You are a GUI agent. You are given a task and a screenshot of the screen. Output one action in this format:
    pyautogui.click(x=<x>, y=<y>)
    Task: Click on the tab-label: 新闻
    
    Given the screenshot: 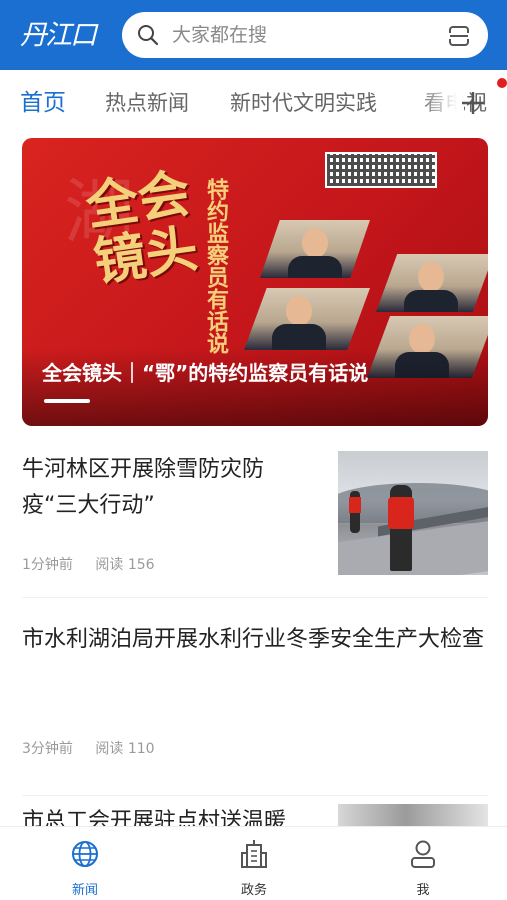 What is the action you would take?
    pyautogui.click(x=84, y=890)
    